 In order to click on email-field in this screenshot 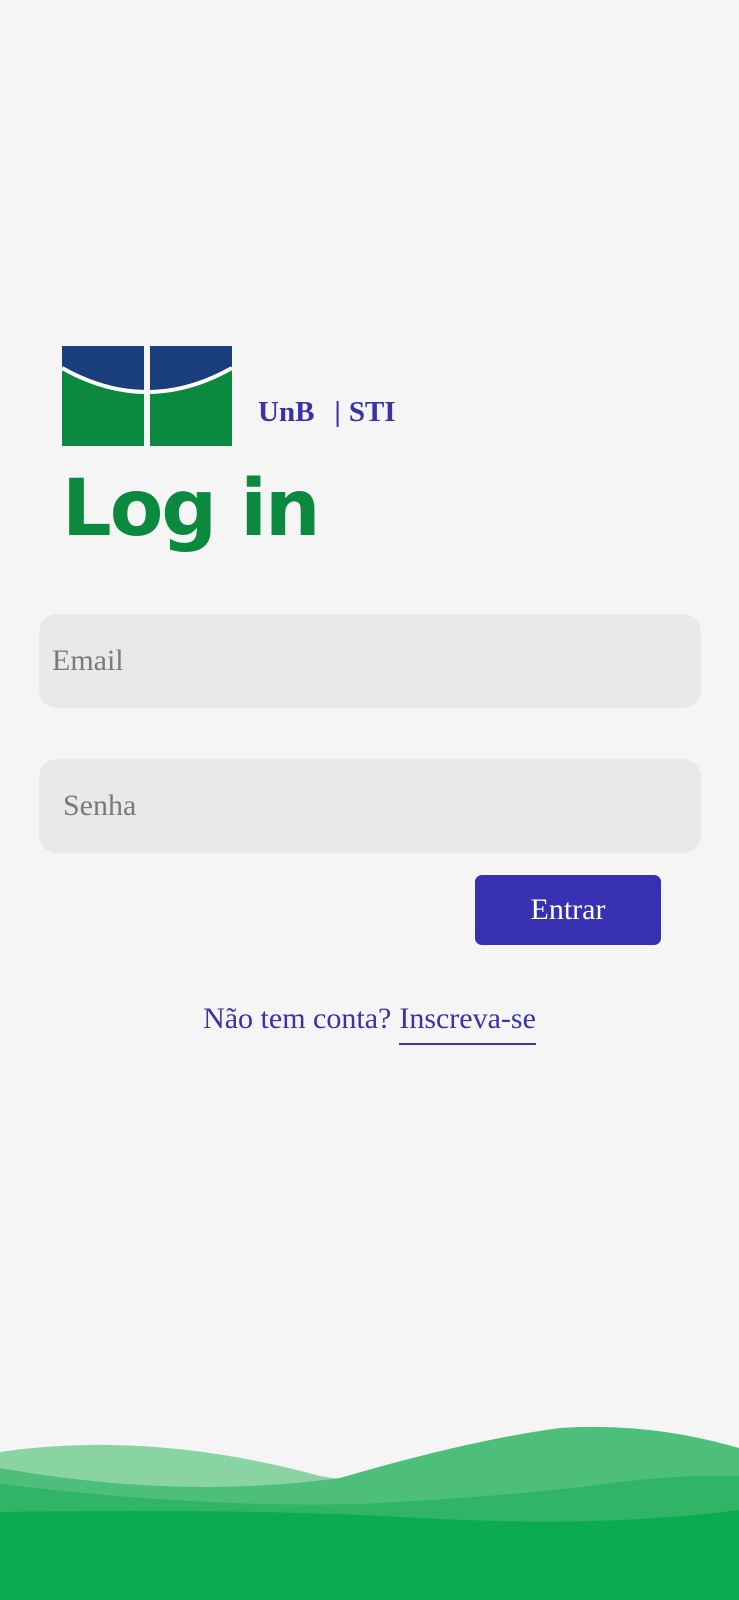, I will do `click(370, 661)`.